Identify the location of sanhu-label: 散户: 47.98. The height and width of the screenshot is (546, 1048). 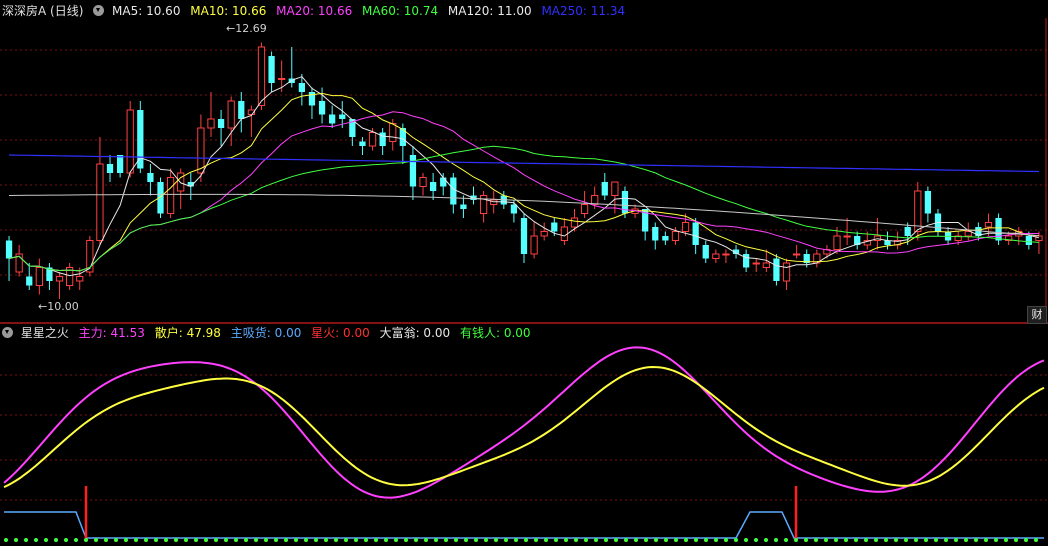
(187, 333).